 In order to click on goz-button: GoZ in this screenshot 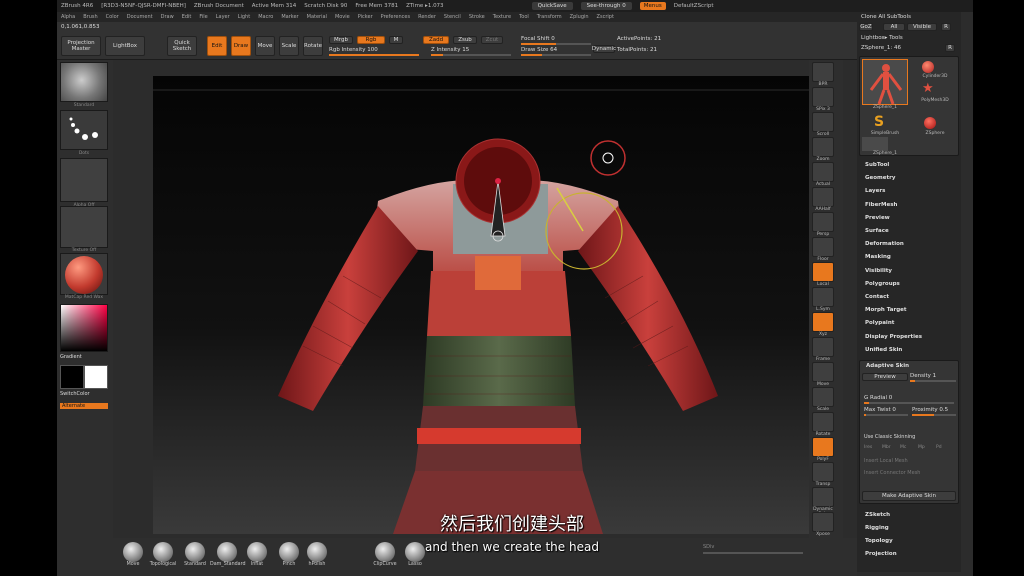, I will do `click(866, 27)`.